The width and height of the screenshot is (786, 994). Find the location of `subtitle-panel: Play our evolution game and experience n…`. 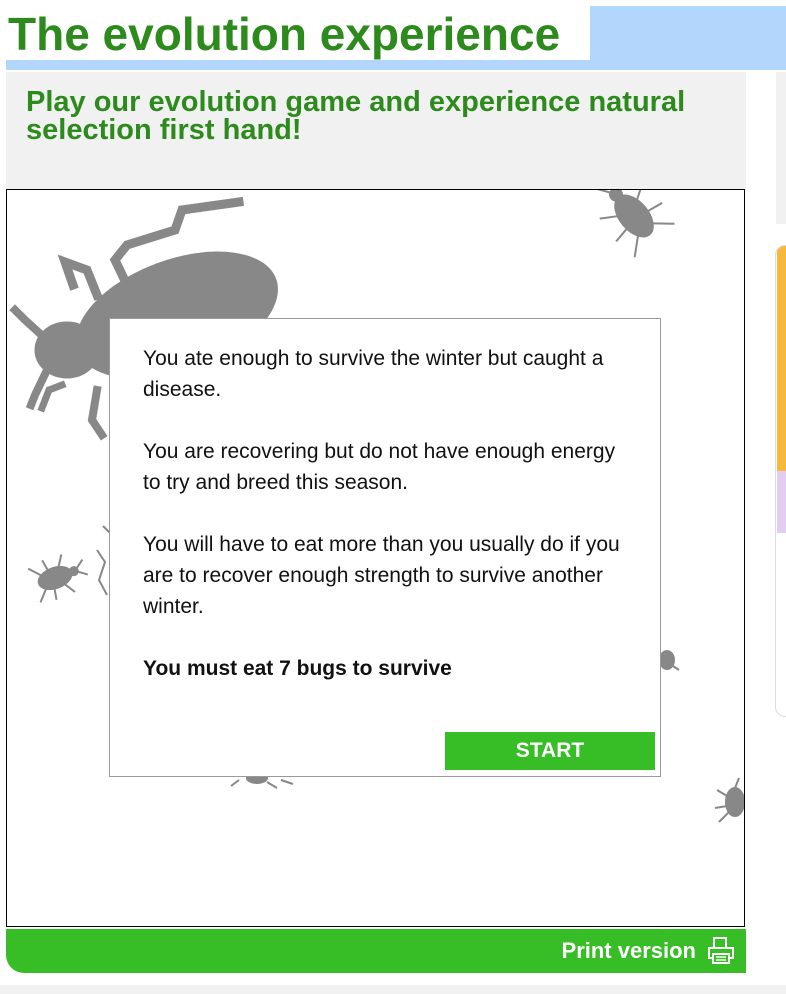

subtitle-panel: Play our evolution game and experience n… is located at coordinates (376, 131).